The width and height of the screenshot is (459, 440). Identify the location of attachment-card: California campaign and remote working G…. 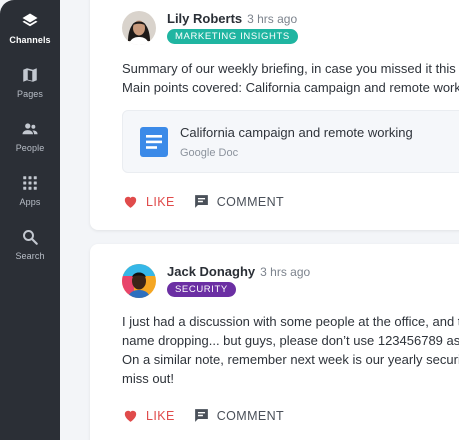
(290, 141).